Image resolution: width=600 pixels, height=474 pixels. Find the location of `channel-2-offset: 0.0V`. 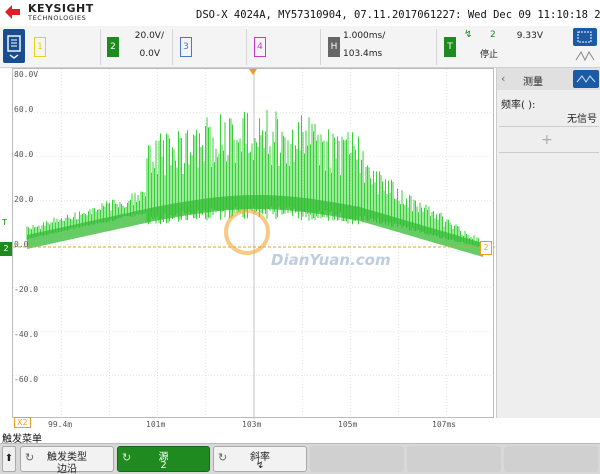

channel-2-offset: 0.0V is located at coordinates (149, 54).